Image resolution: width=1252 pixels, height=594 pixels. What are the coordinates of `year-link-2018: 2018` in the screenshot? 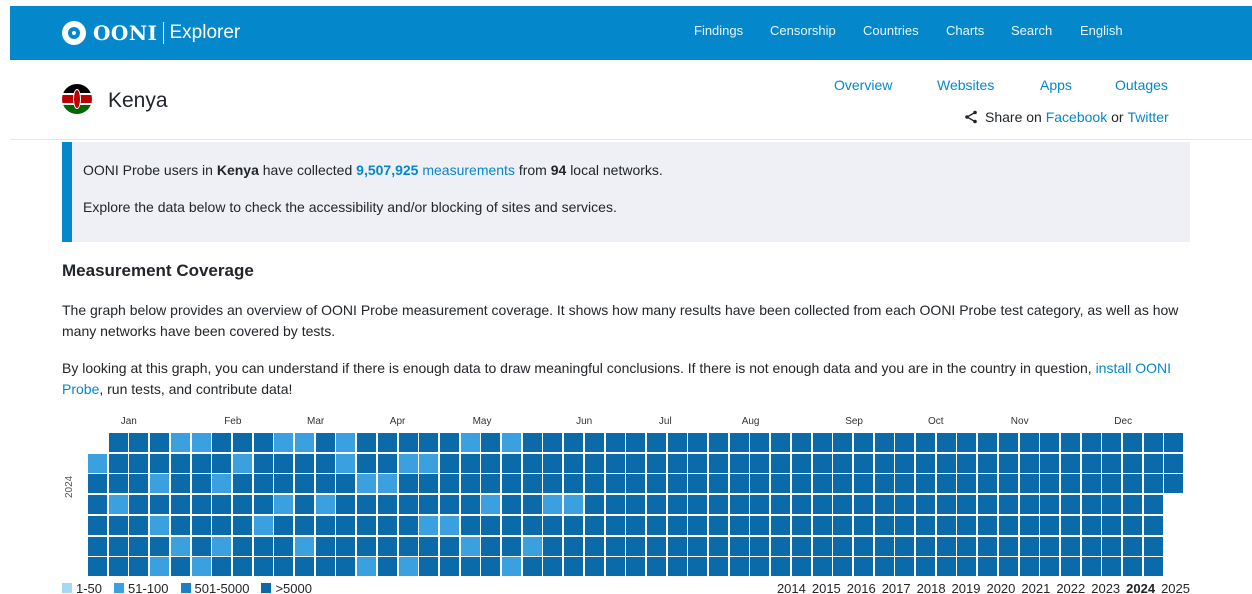 It's located at (931, 587).